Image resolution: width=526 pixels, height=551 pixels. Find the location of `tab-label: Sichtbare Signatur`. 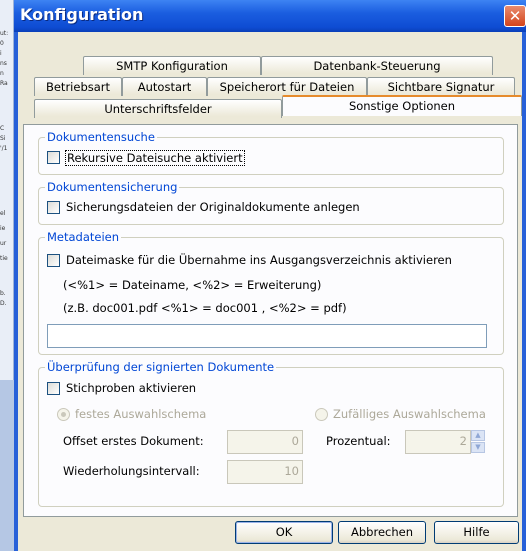

tab-label: Sichtbare Signatur is located at coordinates (441, 87).